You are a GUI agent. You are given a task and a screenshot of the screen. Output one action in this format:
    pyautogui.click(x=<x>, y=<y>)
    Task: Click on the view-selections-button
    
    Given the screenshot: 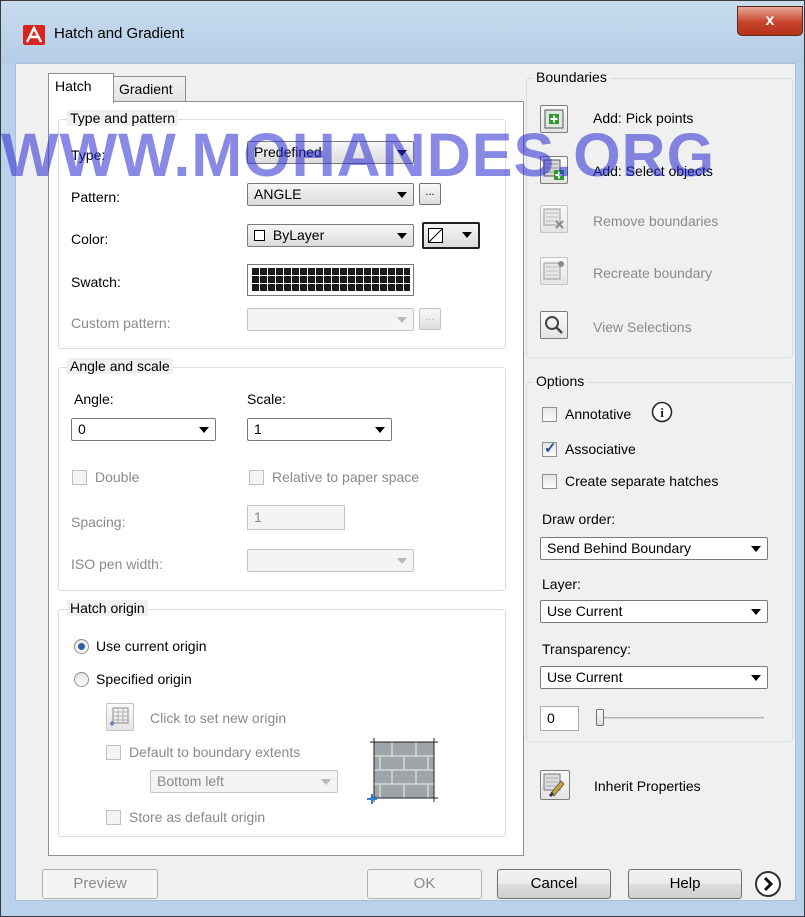 What is the action you would take?
    pyautogui.click(x=554, y=325)
    